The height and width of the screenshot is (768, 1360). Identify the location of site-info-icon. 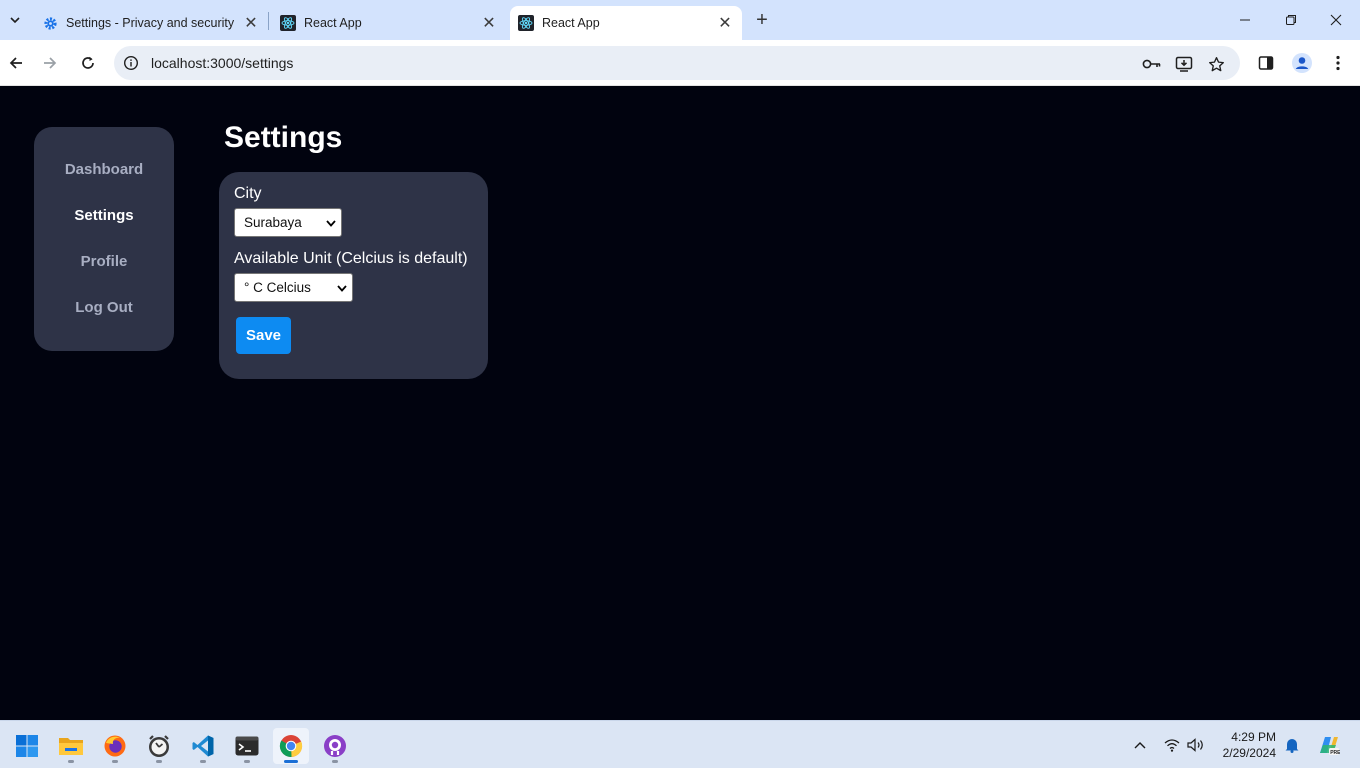
(131, 63).